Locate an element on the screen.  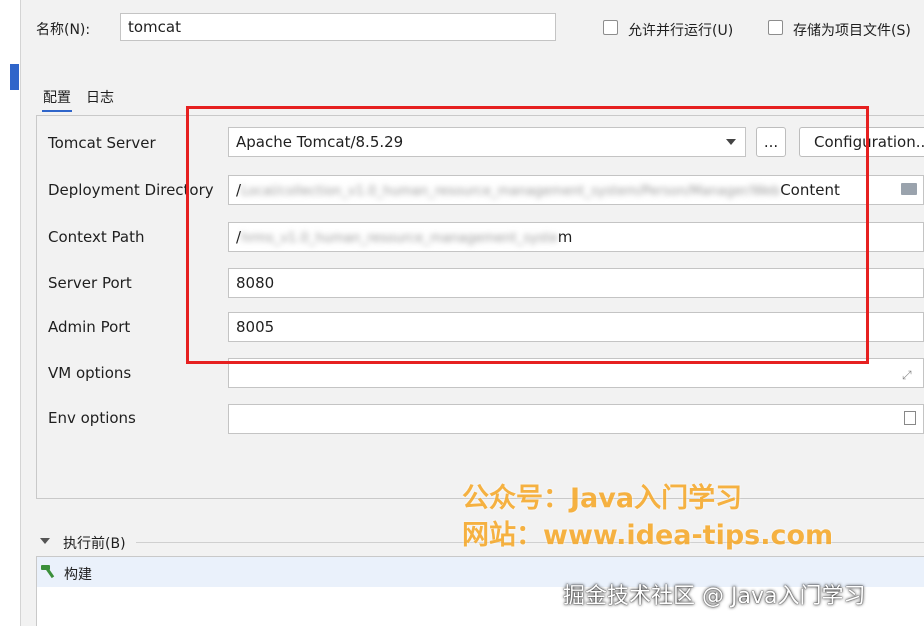
env-options-input is located at coordinates (576, 419).